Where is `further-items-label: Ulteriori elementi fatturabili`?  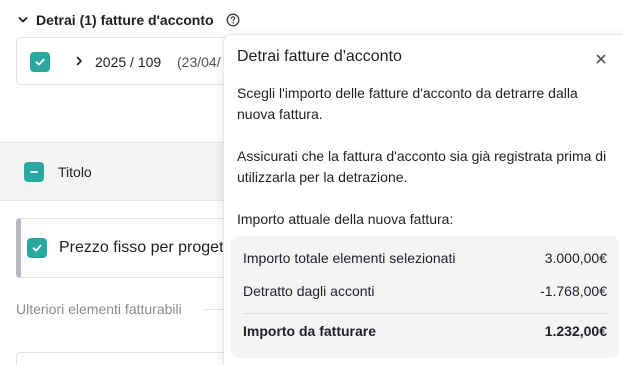 further-items-label: Ulteriori elementi fatturabili is located at coordinates (99, 309).